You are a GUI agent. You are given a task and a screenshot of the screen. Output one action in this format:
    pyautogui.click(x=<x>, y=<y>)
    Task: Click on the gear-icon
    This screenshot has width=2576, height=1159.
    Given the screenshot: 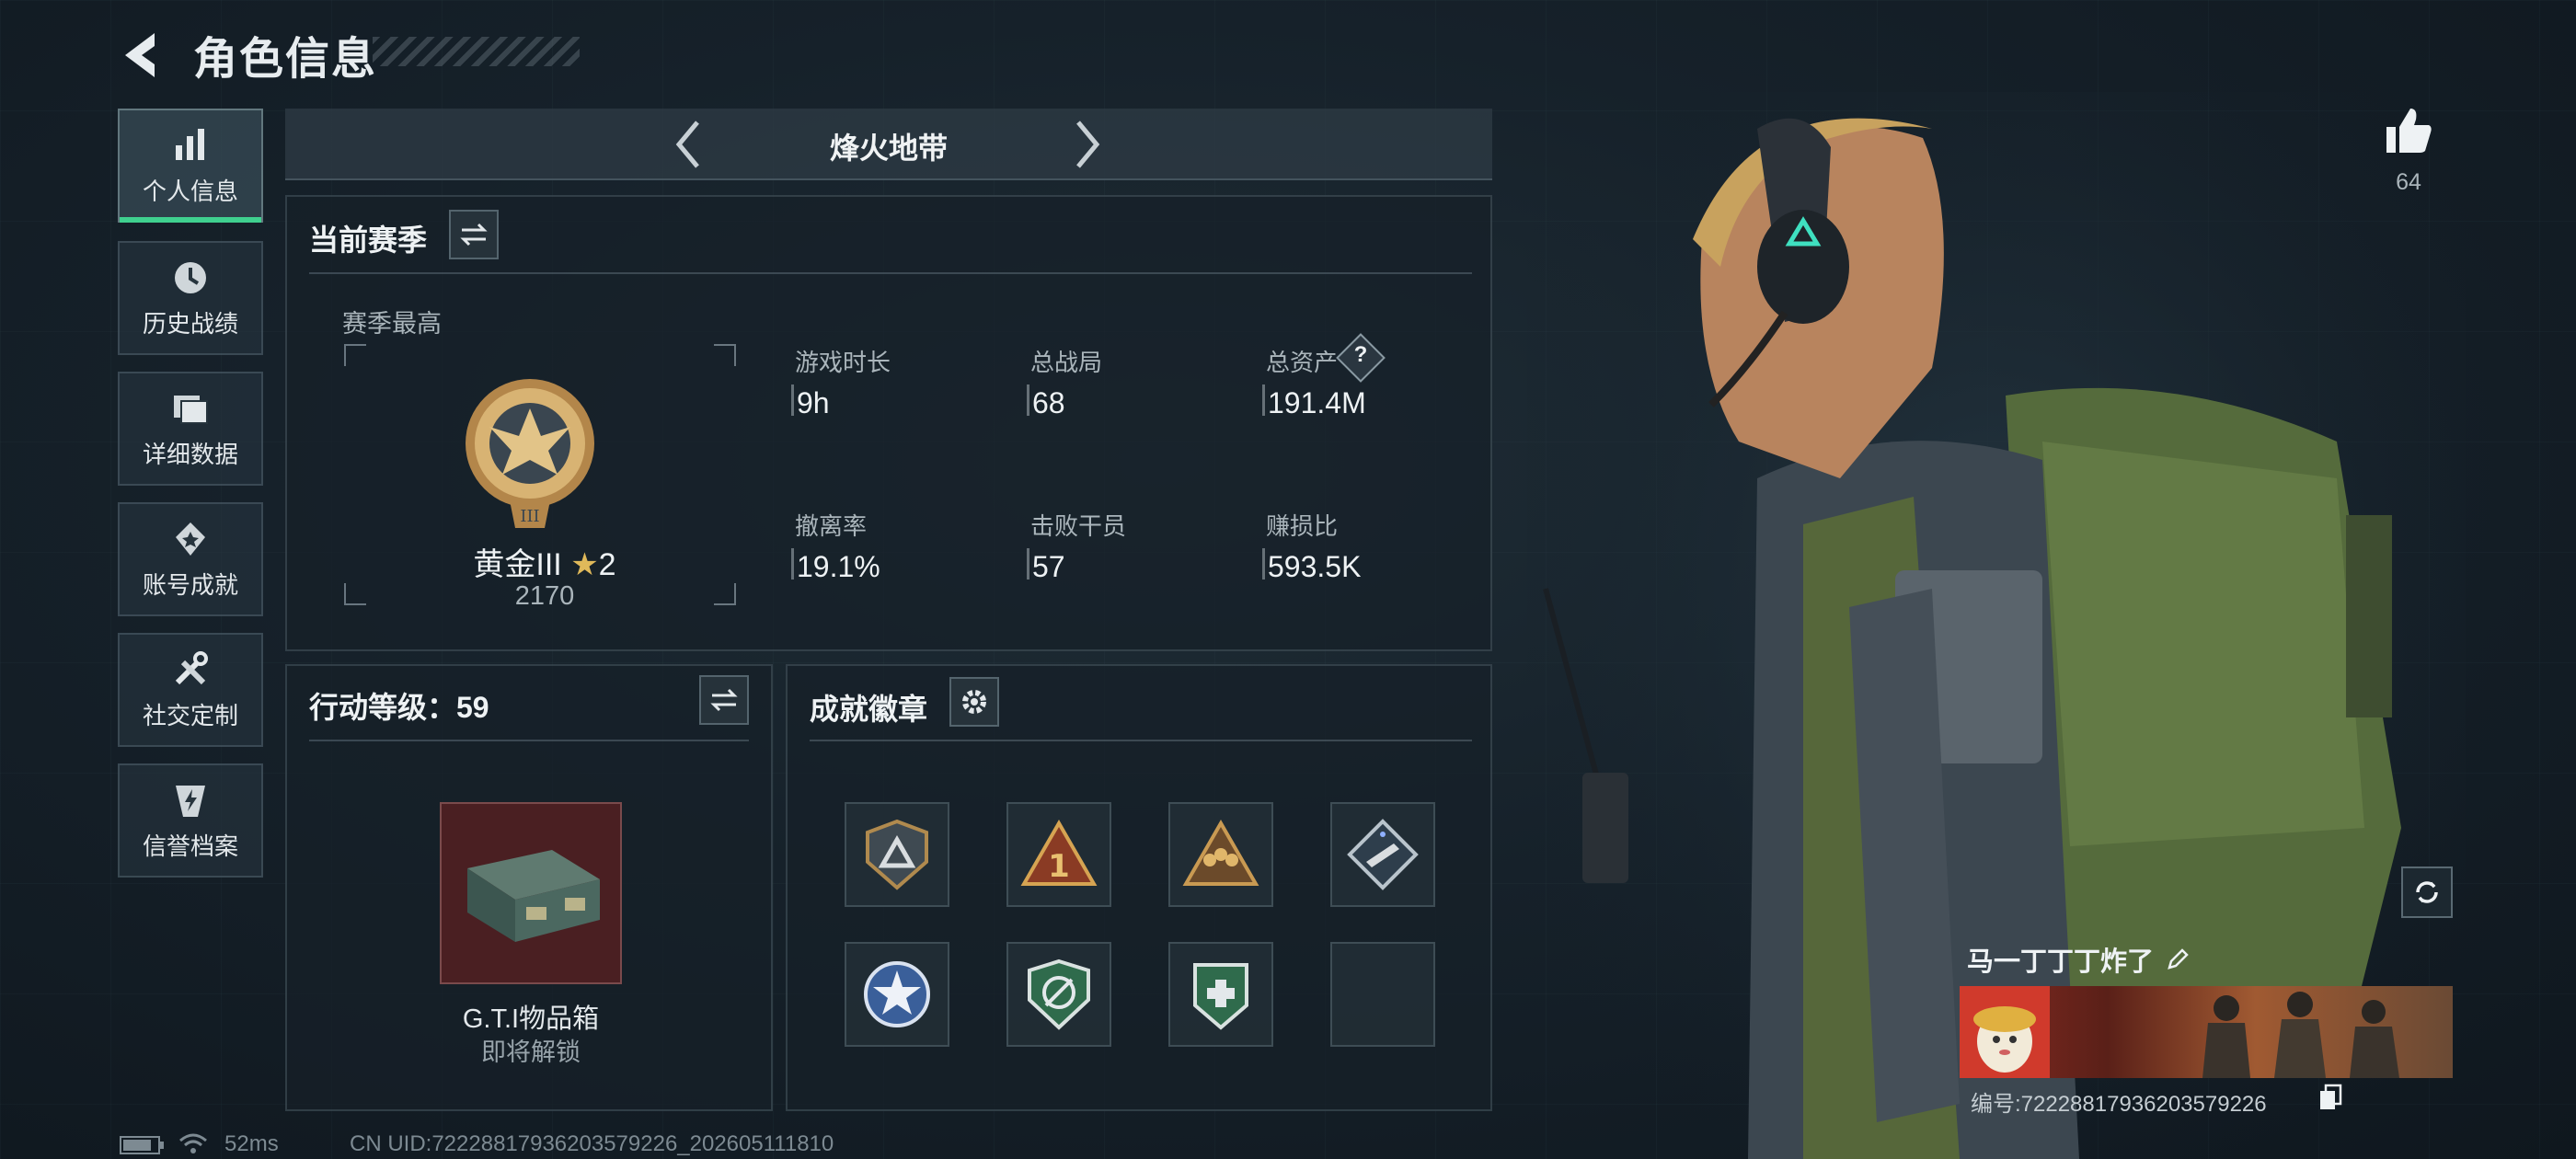 What is the action you would take?
    pyautogui.click(x=974, y=702)
    